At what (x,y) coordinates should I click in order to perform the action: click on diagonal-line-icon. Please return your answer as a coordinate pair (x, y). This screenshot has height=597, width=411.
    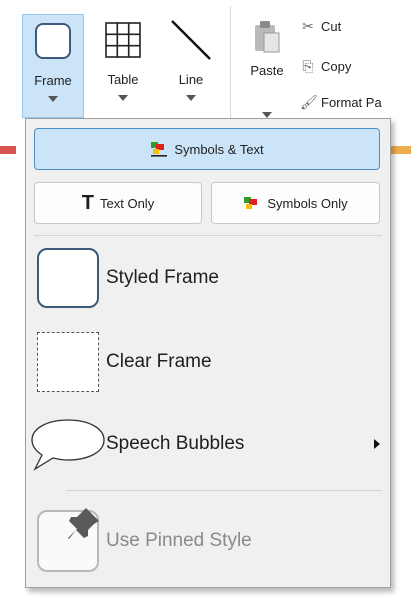
    Looking at the image, I should click on (191, 40).